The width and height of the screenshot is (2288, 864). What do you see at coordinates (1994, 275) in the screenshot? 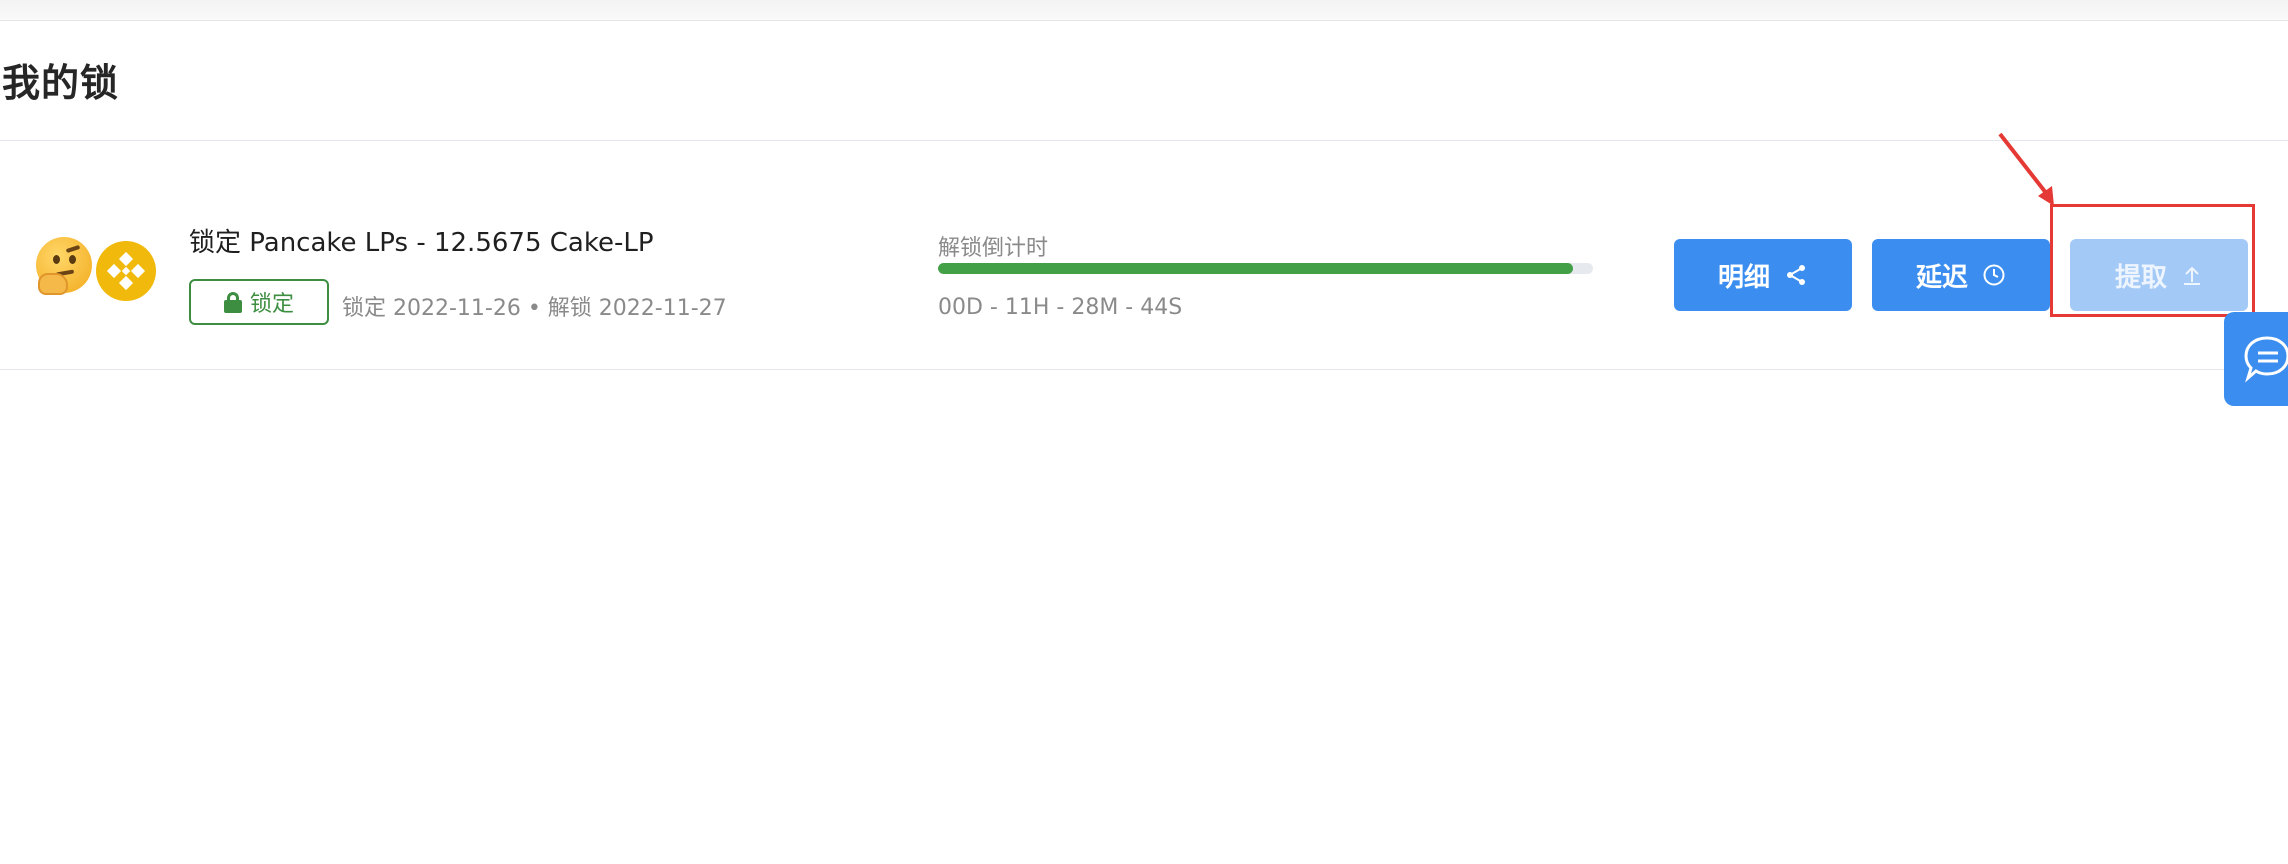
I see `clock-icon` at bounding box center [1994, 275].